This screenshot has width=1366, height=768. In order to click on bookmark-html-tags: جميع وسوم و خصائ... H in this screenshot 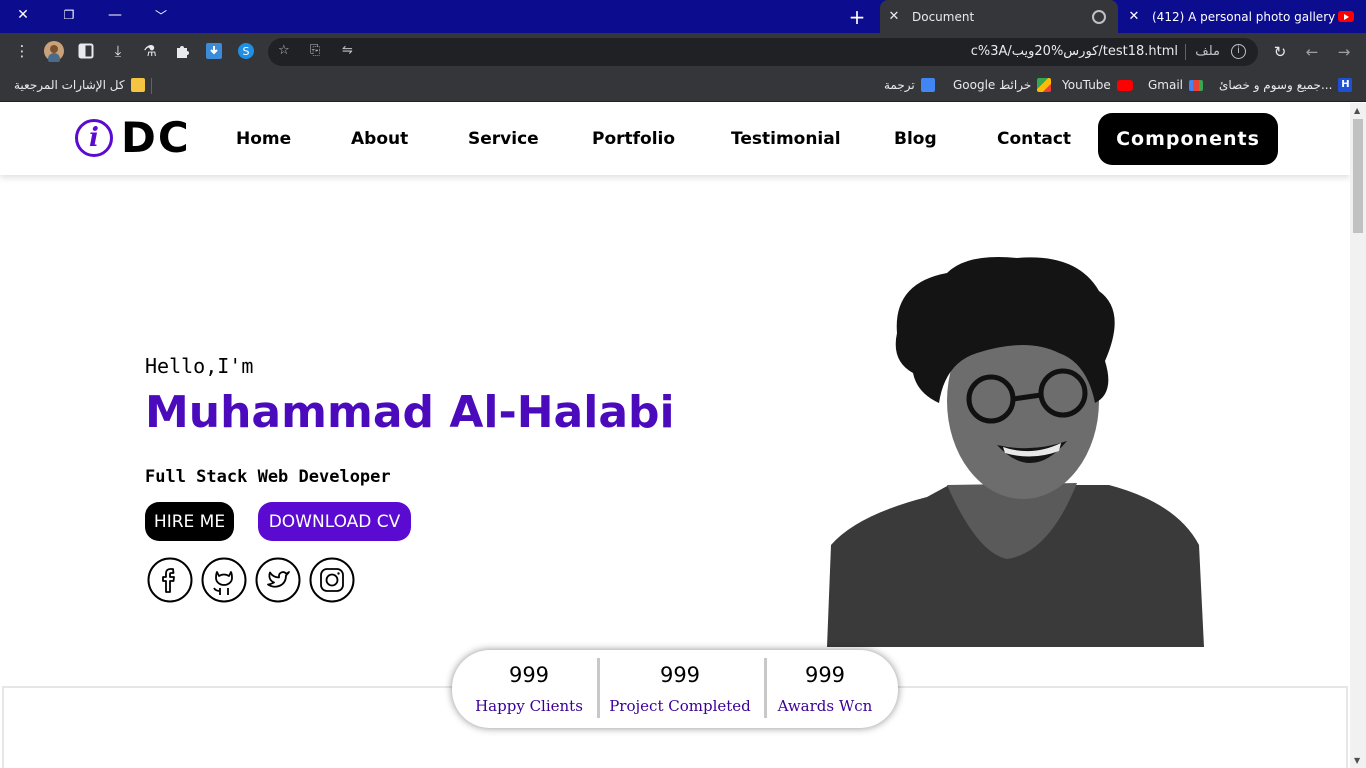, I will do `click(1286, 85)`.